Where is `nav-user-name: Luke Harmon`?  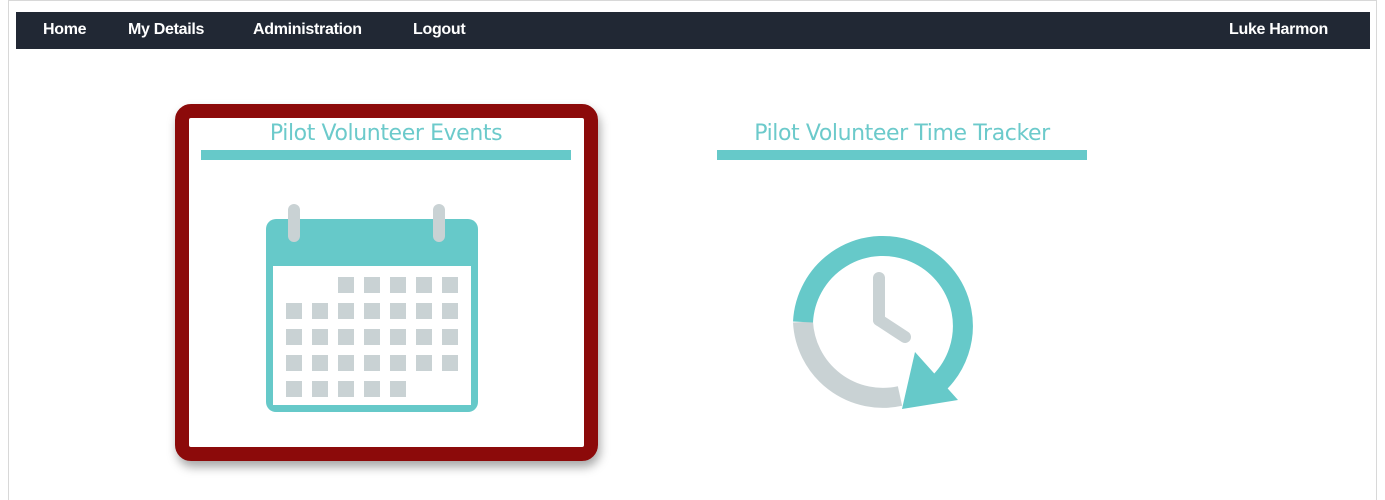 nav-user-name: Luke Harmon is located at coordinates (1278, 30).